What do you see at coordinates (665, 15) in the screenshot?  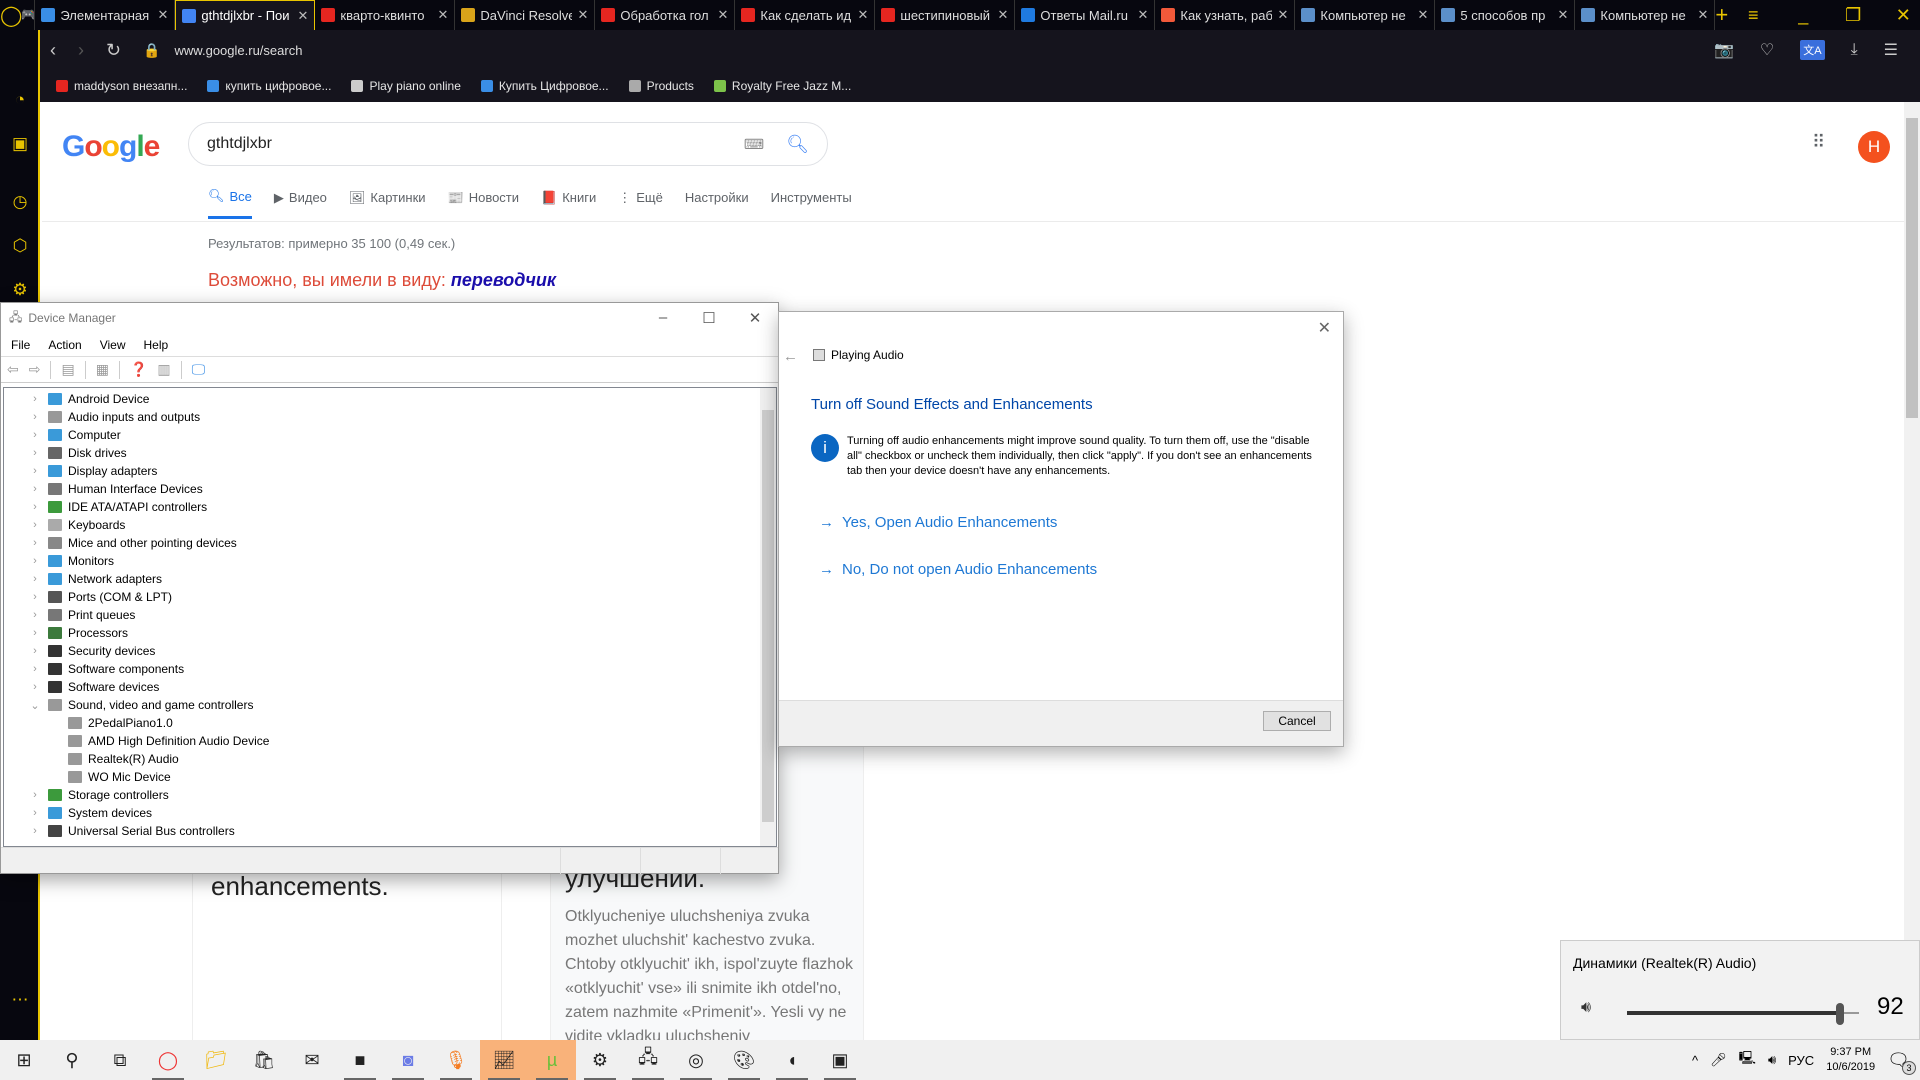 I see `browser-tab: Обработка гол ✕` at bounding box center [665, 15].